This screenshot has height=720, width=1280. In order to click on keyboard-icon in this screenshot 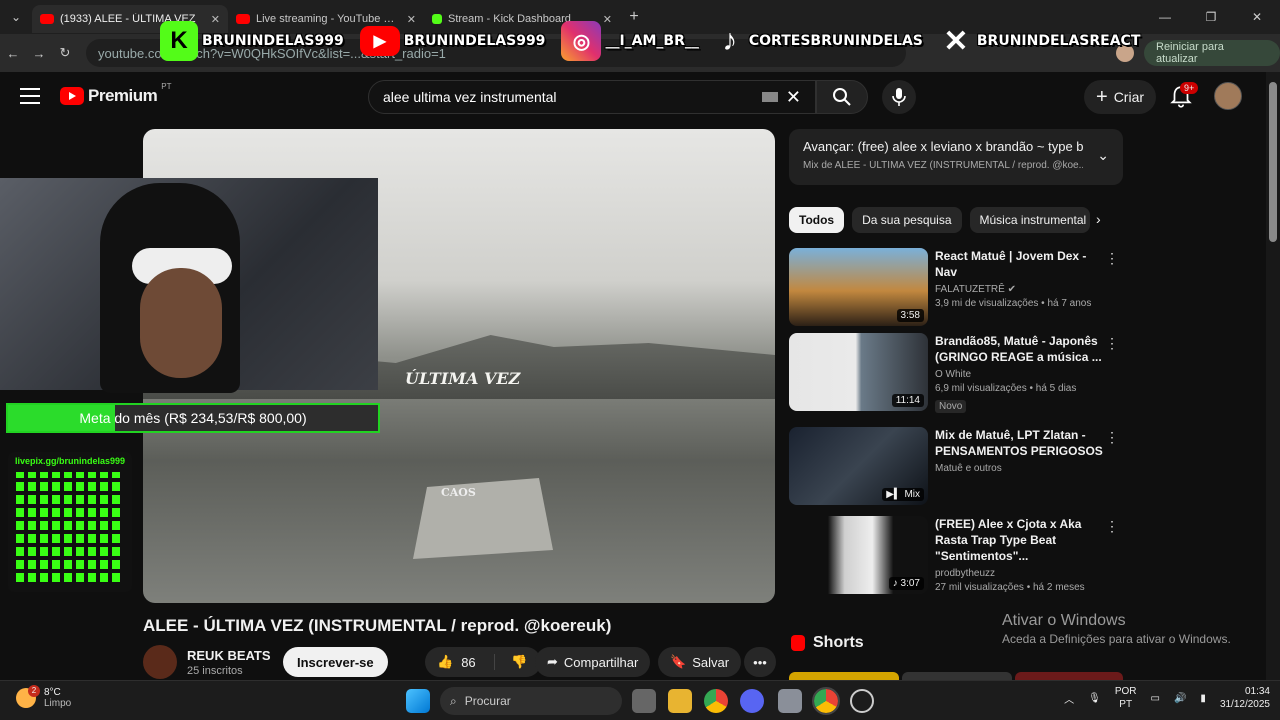, I will do `click(769, 97)`.